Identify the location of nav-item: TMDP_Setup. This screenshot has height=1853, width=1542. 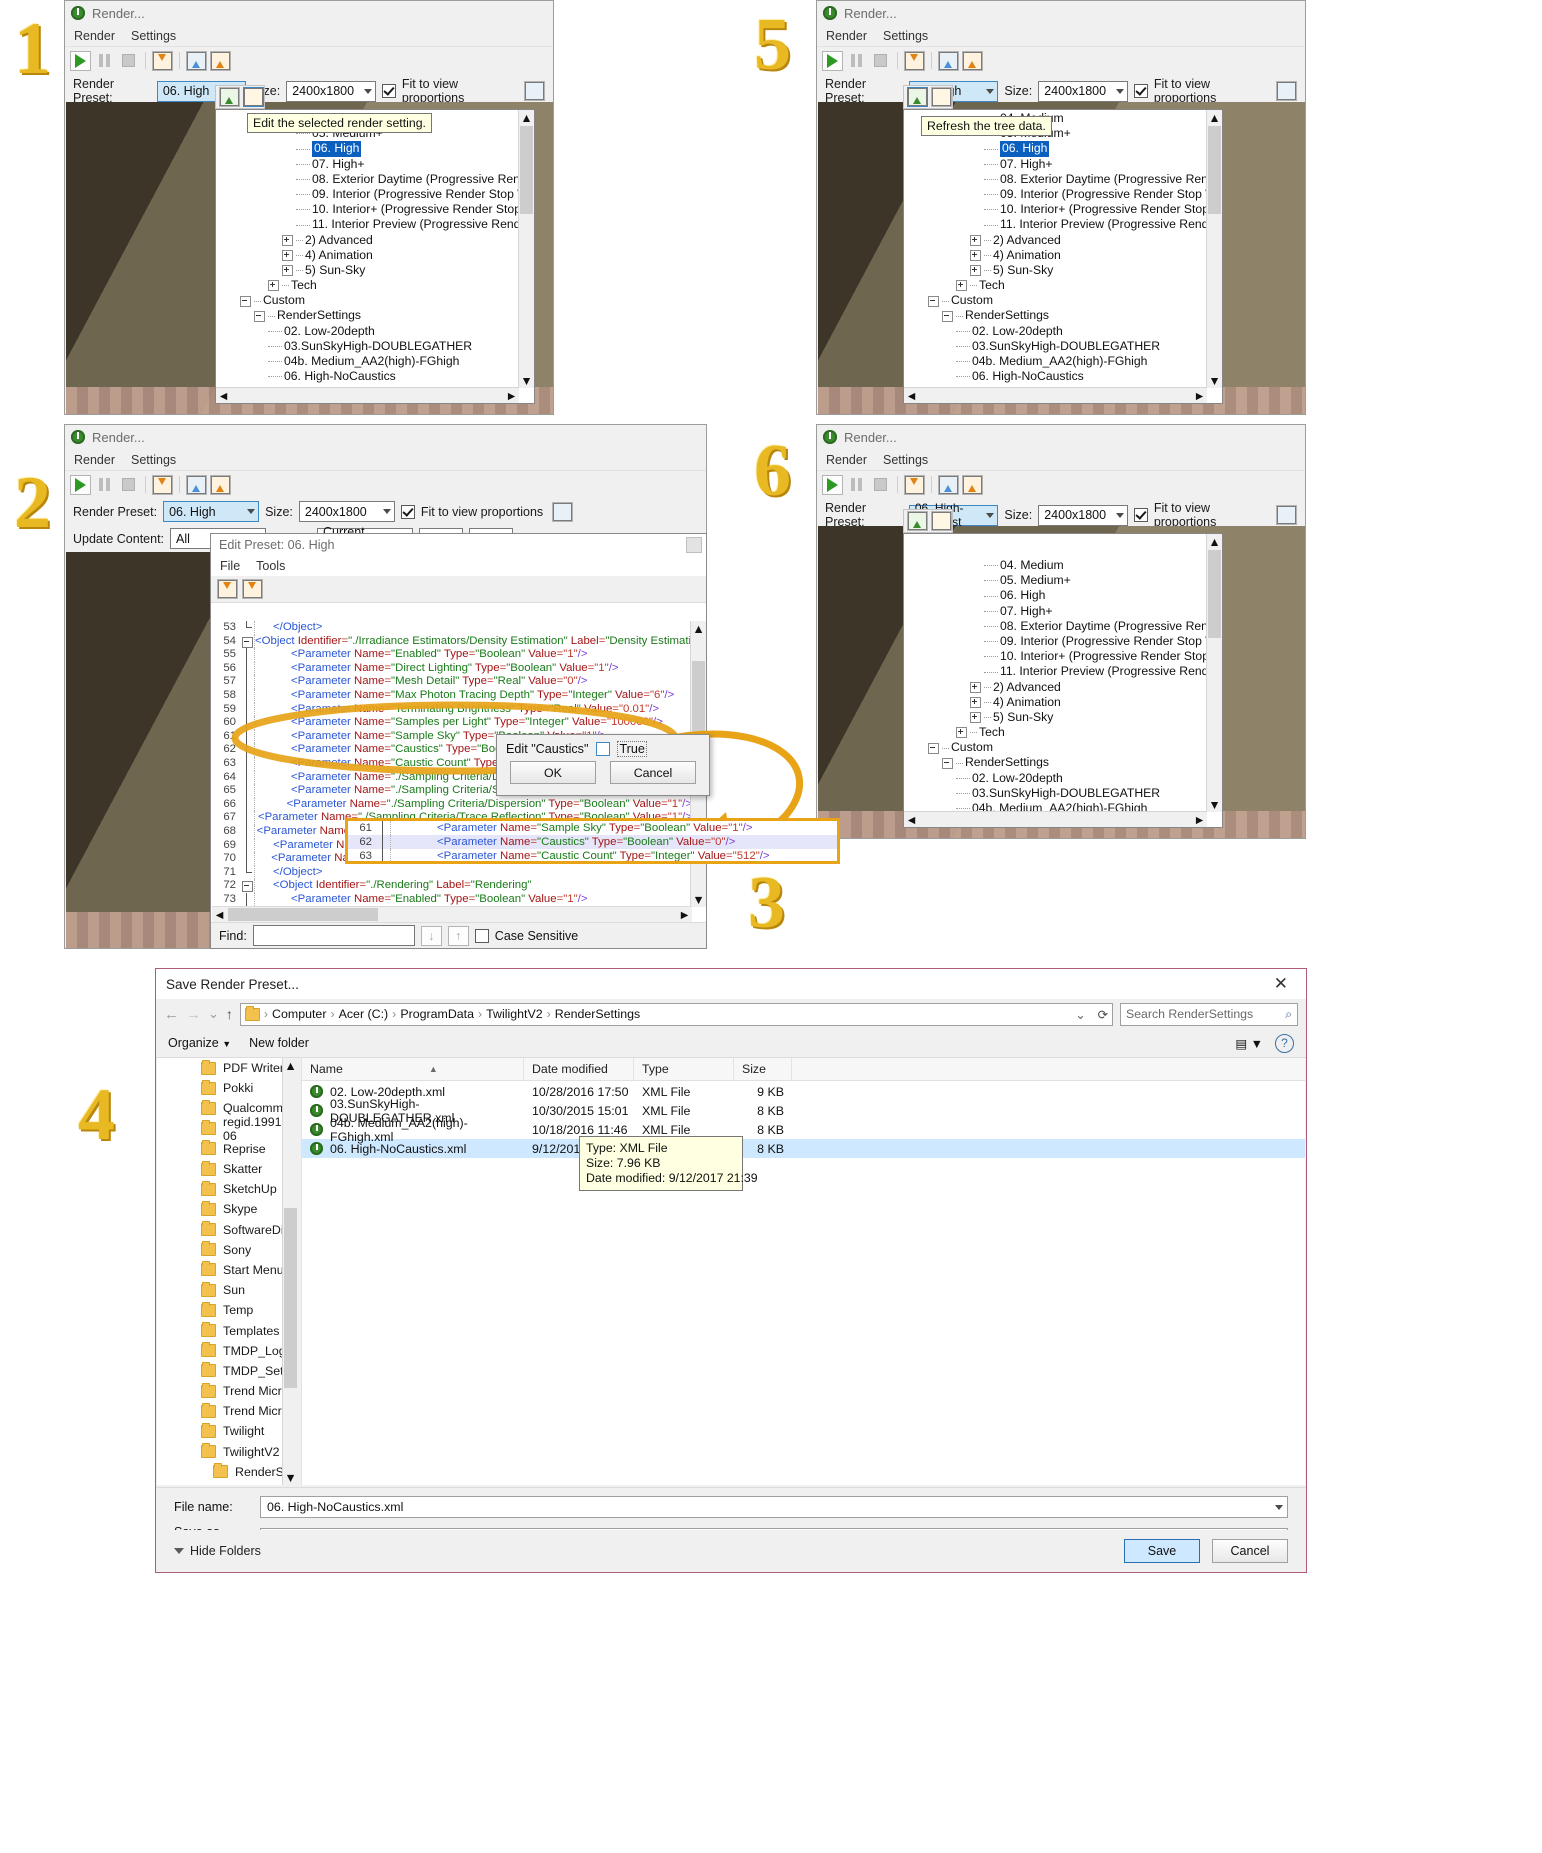
(227, 1371).